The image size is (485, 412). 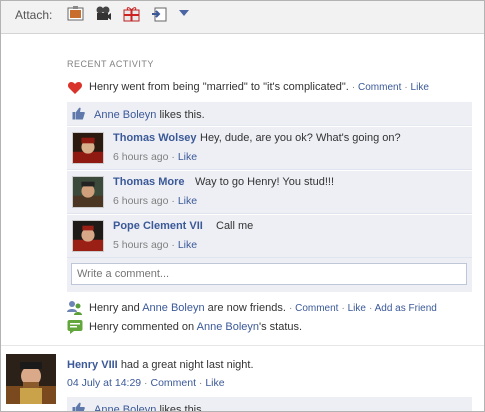 I want to click on comment-author-link: Thomas More, so click(x=149, y=182).